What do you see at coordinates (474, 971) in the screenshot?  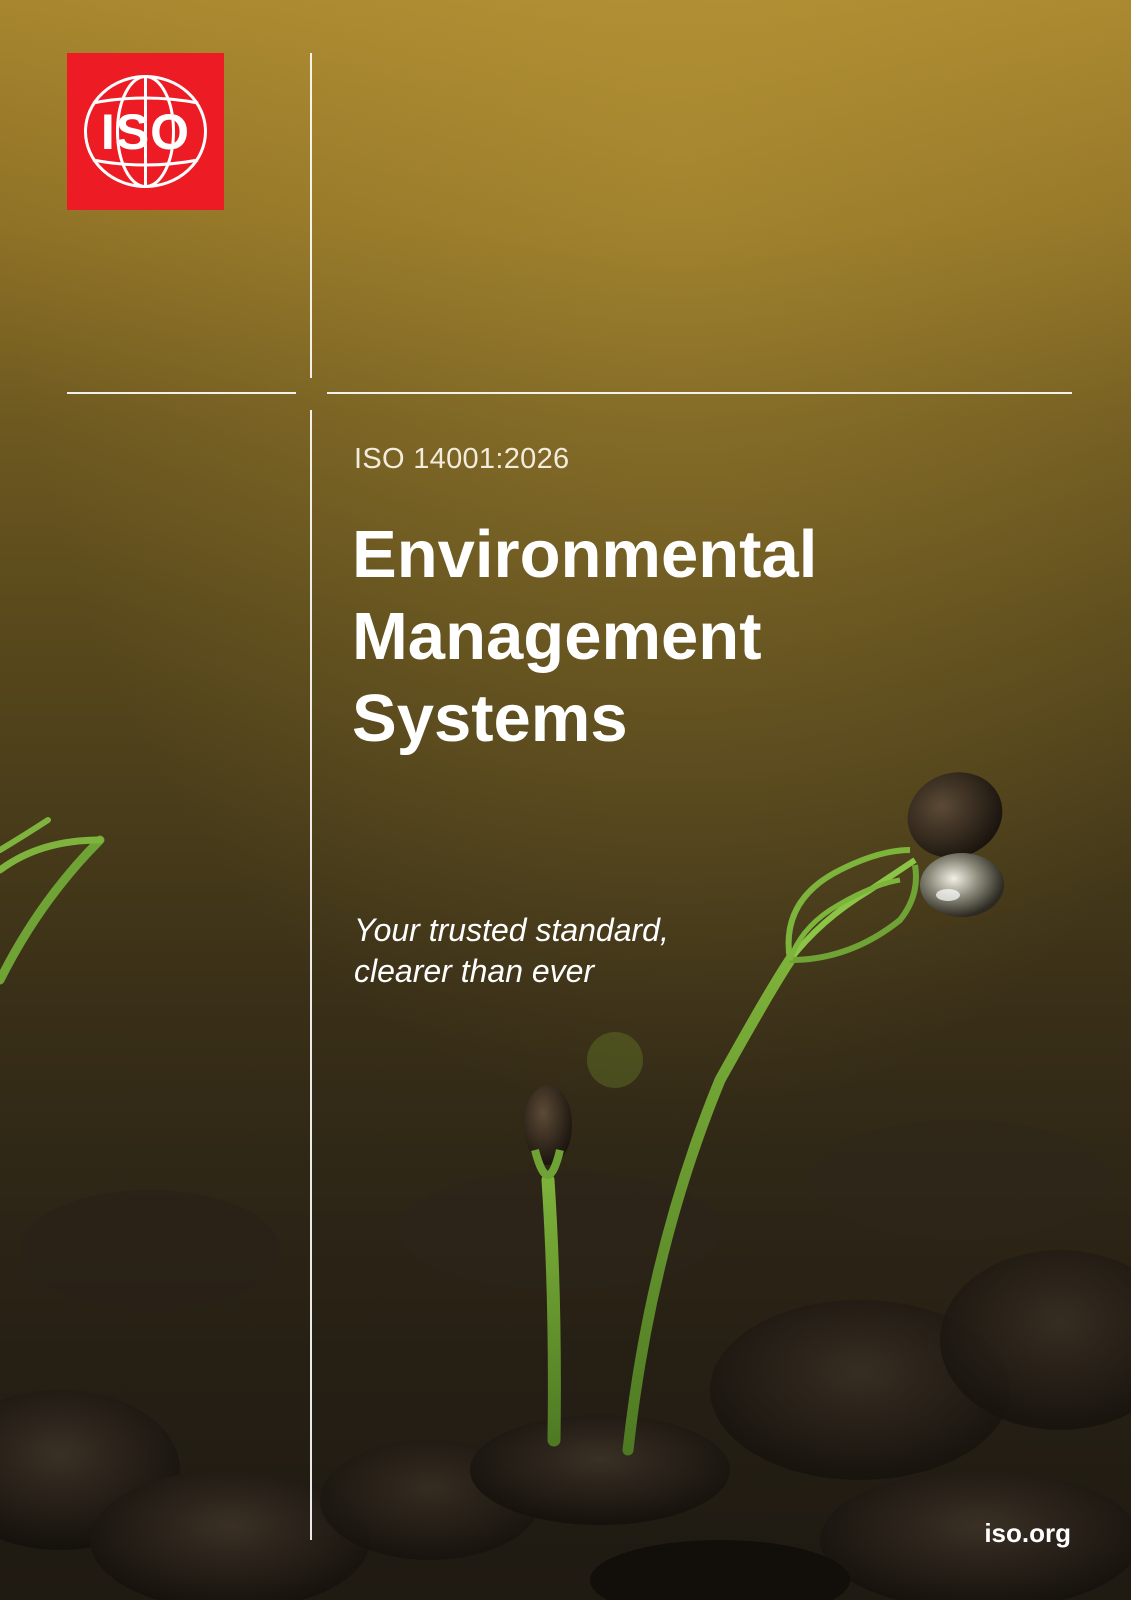 I see `tagline-line: clearer than ever` at bounding box center [474, 971].